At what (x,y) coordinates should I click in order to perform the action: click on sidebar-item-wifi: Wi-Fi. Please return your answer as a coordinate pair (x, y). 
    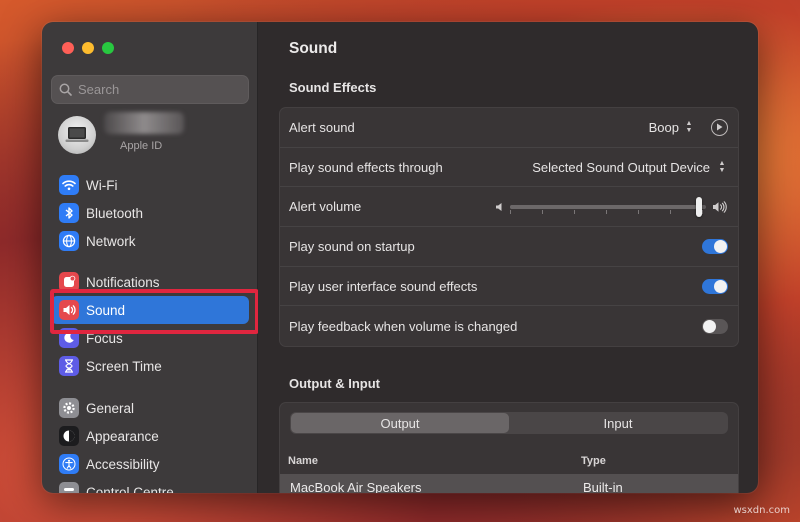
    Looking at the image, I should click on (150, 185).